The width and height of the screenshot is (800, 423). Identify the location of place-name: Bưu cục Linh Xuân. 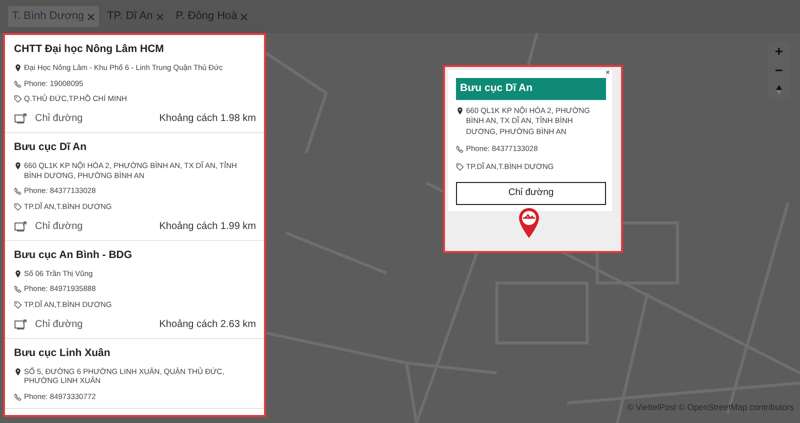
(135, 354).